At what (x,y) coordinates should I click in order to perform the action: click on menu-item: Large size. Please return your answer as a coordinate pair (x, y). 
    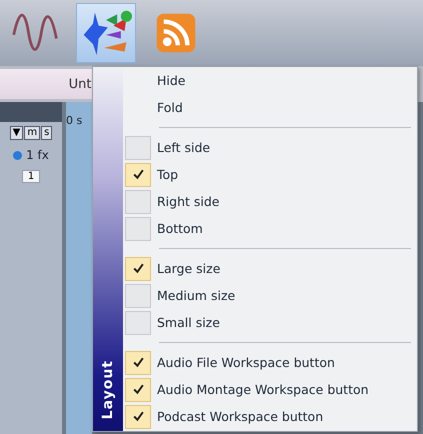
    Looking at the image, I should click on (270, 268).